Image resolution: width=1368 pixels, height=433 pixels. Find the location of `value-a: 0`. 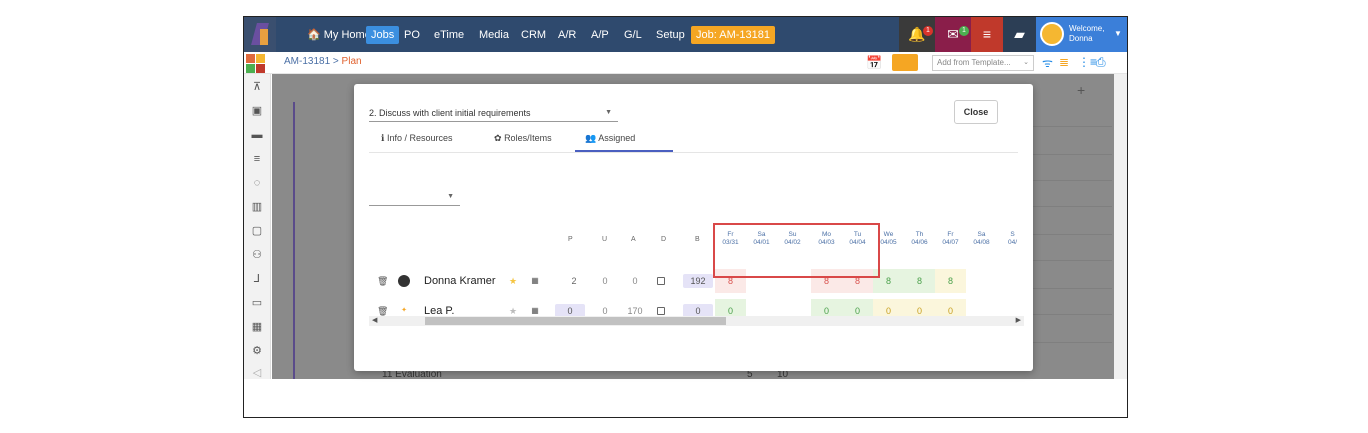

value-a: 0 is located at coordinates (635, 281).